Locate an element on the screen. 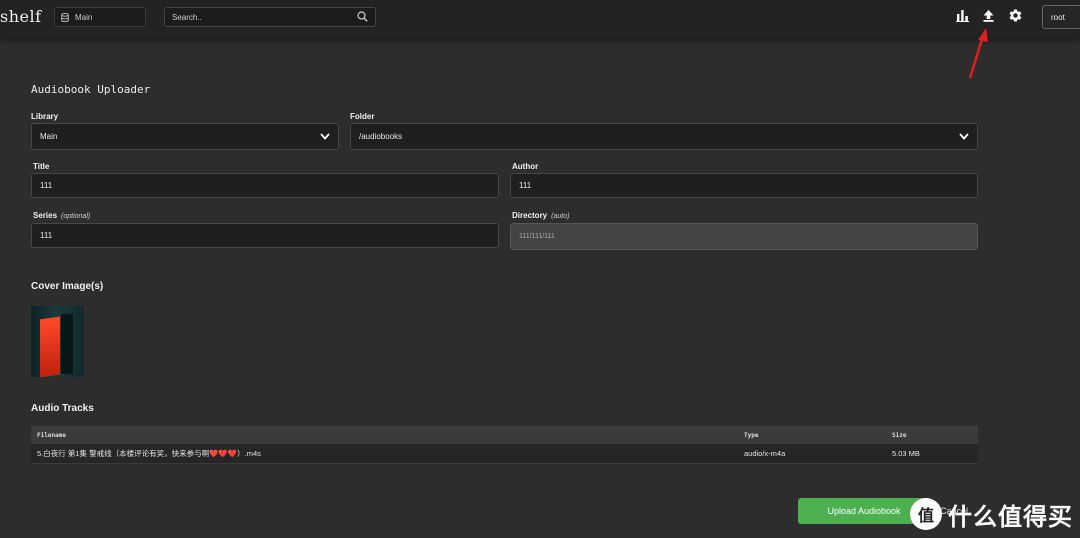  column-header-filename: Filename is located at coordinates (384, 435).